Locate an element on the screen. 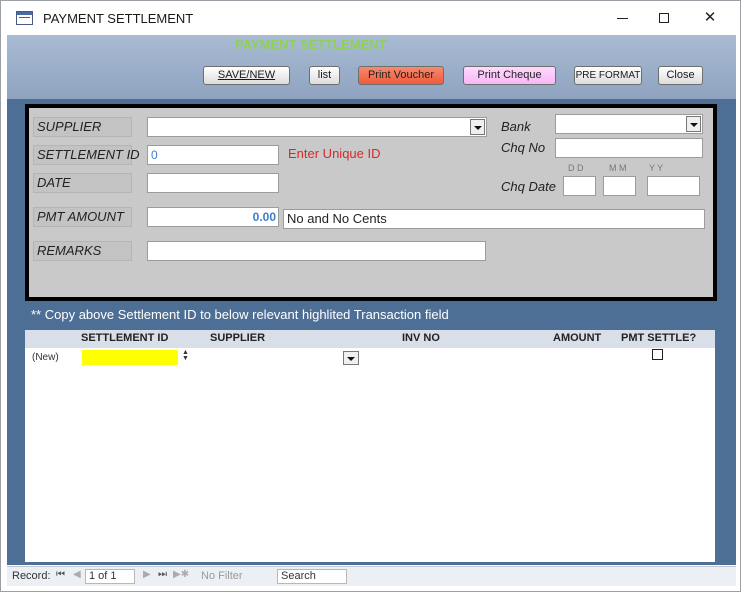 The height and width of the screenshot is (592, 741). window-title: PAYMENT SETTLEMENT is located at coordinates (118, 18).